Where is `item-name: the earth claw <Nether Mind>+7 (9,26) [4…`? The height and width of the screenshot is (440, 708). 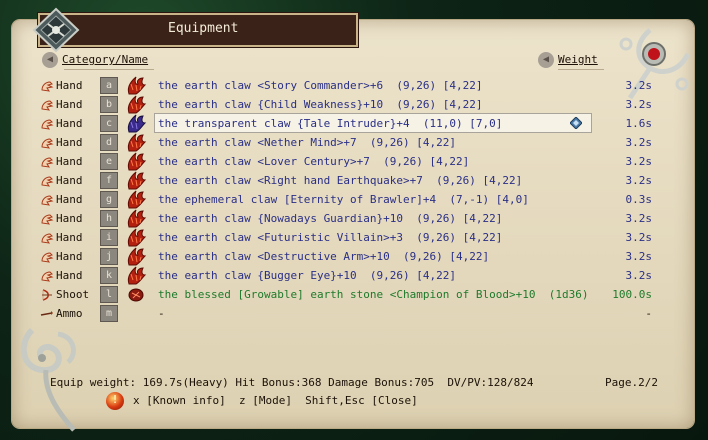 item-name: the earth claw <Nether Mind>+7 (9,26) [4… is located at coordinates (307, 142).